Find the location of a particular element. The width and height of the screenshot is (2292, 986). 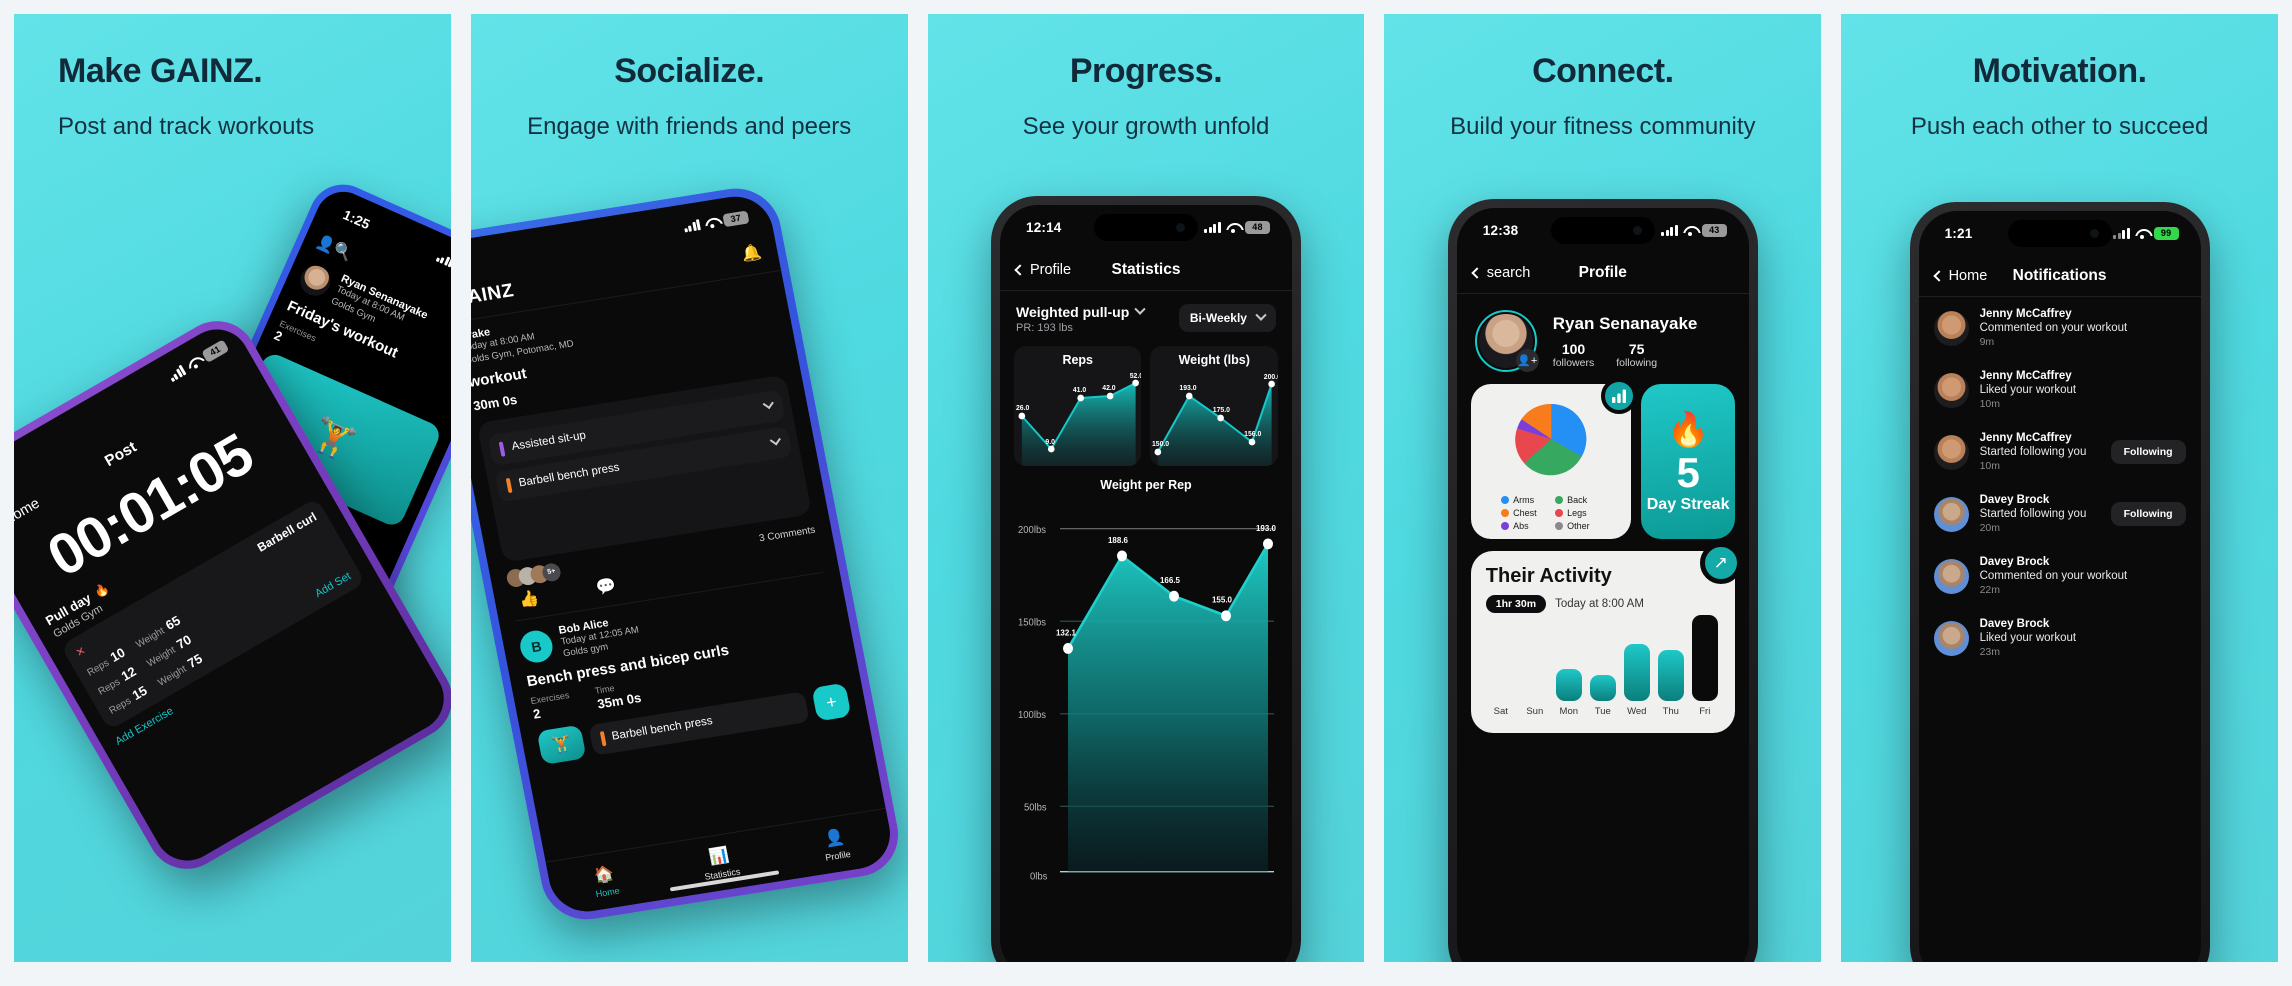

notification-time: 23m is located at coordinates (1990, 652).